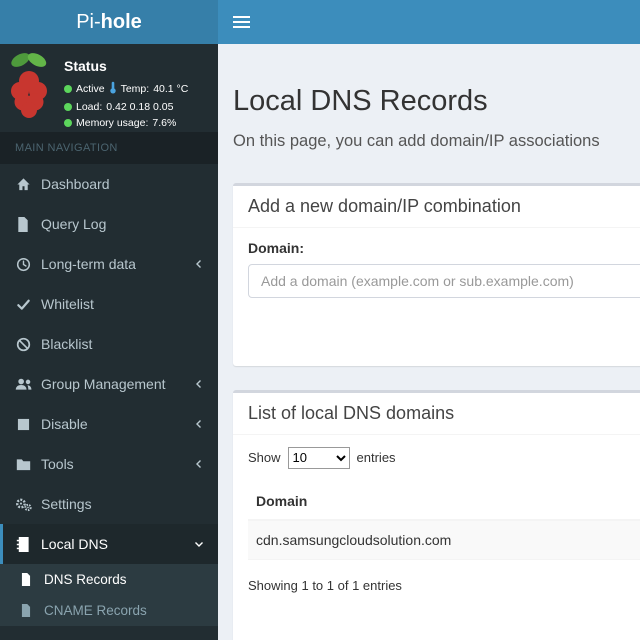  What do you see at coordinates (75, 184) in the screenshot?
I see `sidebar-item-label: Dashboard` at bounding box center [75, 184].